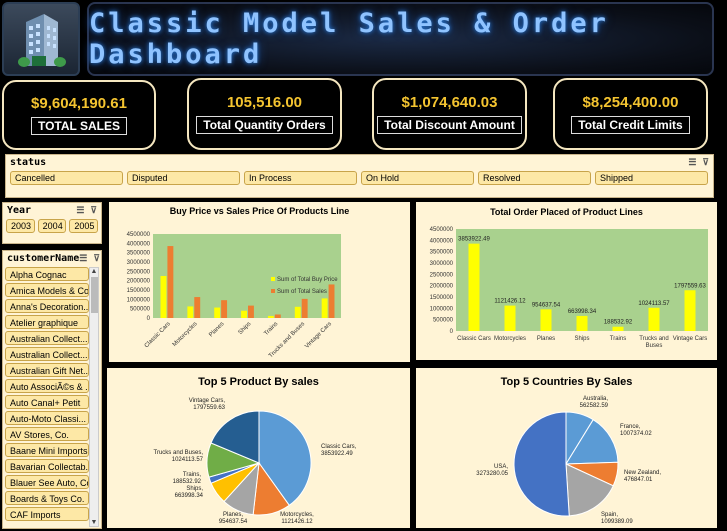 This screenshot has height=531, width=727. What do you see at coordinates (501, 467) in the screenshot?
I see `slice-label: USA,` at bounding box center [501, 467].